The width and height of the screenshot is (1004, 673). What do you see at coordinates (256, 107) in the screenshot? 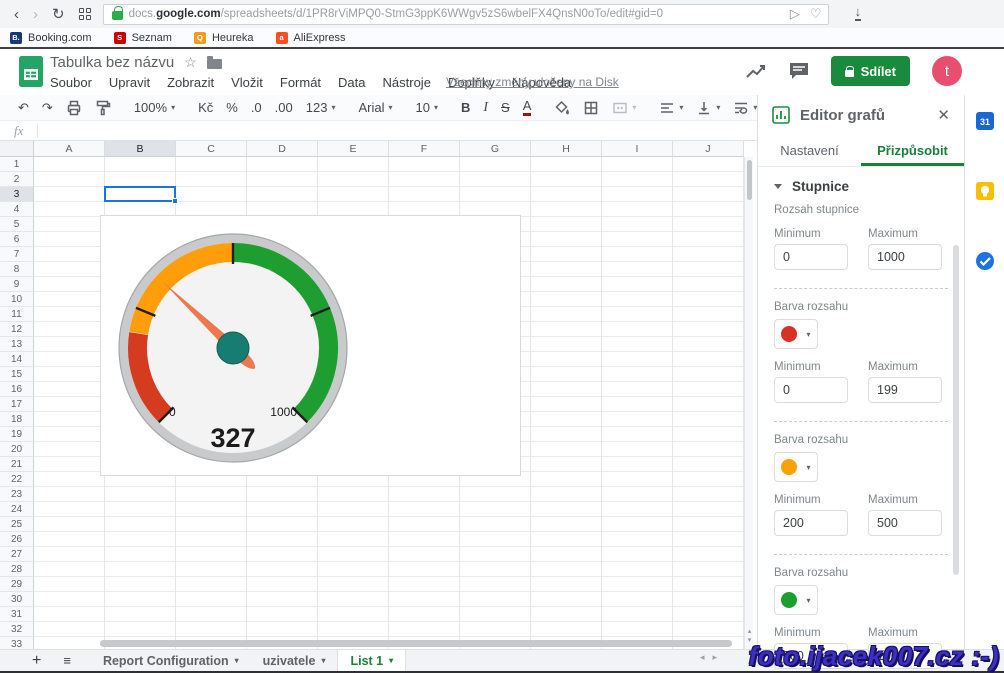
I see `decrease-decimals-button: .0` at bounding box center [256, 107].